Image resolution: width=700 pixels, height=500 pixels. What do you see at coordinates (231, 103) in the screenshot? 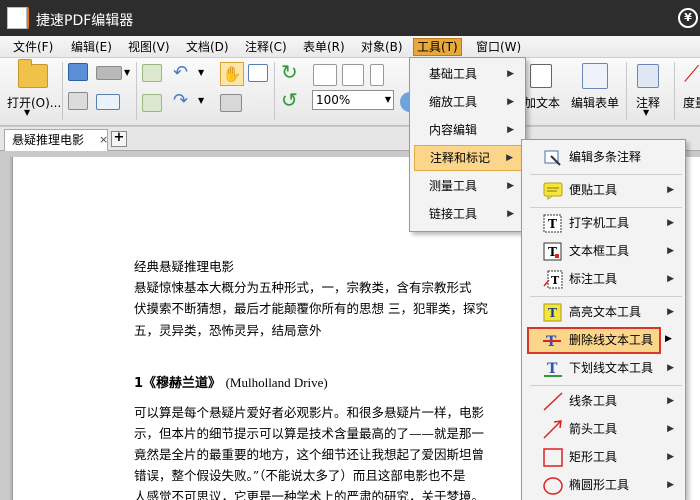
I see `snapshot-icon` at bounding box center [231, 103].